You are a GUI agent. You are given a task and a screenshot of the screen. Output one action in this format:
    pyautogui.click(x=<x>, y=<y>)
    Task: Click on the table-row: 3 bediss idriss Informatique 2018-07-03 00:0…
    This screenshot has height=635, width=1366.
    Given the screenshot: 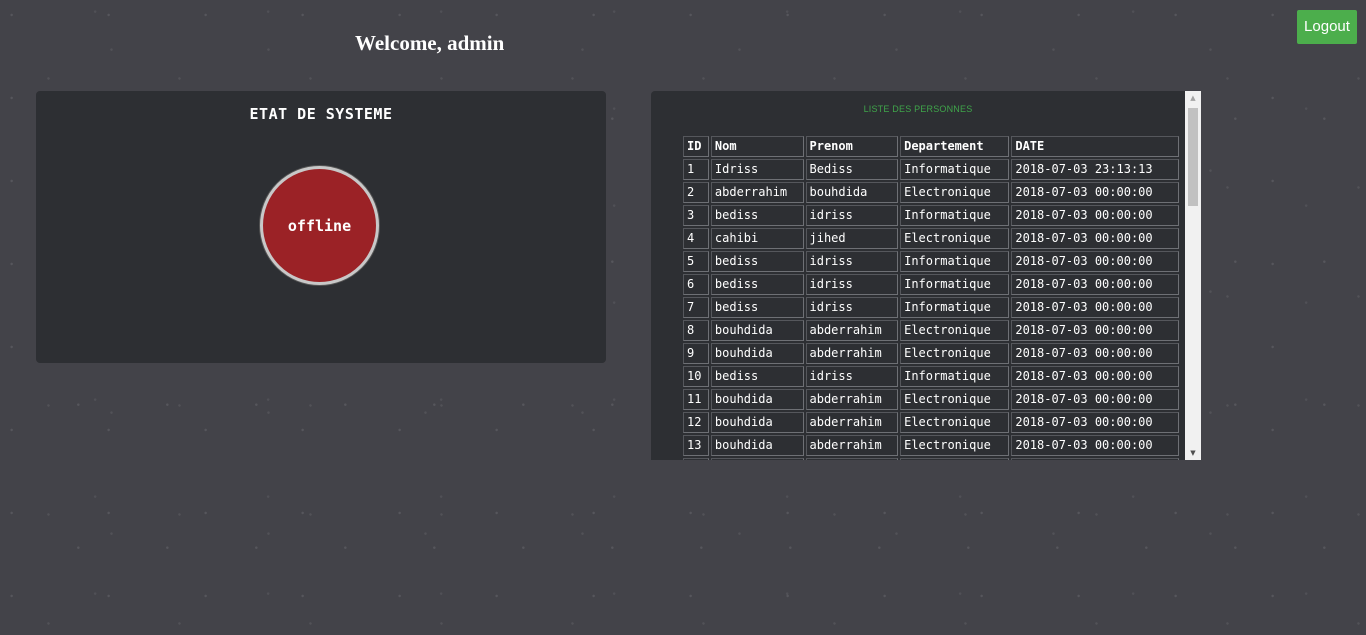 What is the action you would take?
    pyautogui.click(x=931, y=215)
    